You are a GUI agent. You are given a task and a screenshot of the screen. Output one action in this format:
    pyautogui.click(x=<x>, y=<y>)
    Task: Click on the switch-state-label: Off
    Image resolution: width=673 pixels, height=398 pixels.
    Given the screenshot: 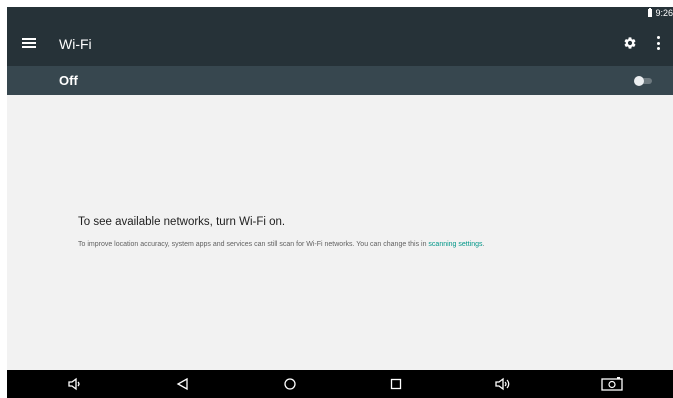 What is the action you would take?
    pyautogui.click(x=68, y=80)
    